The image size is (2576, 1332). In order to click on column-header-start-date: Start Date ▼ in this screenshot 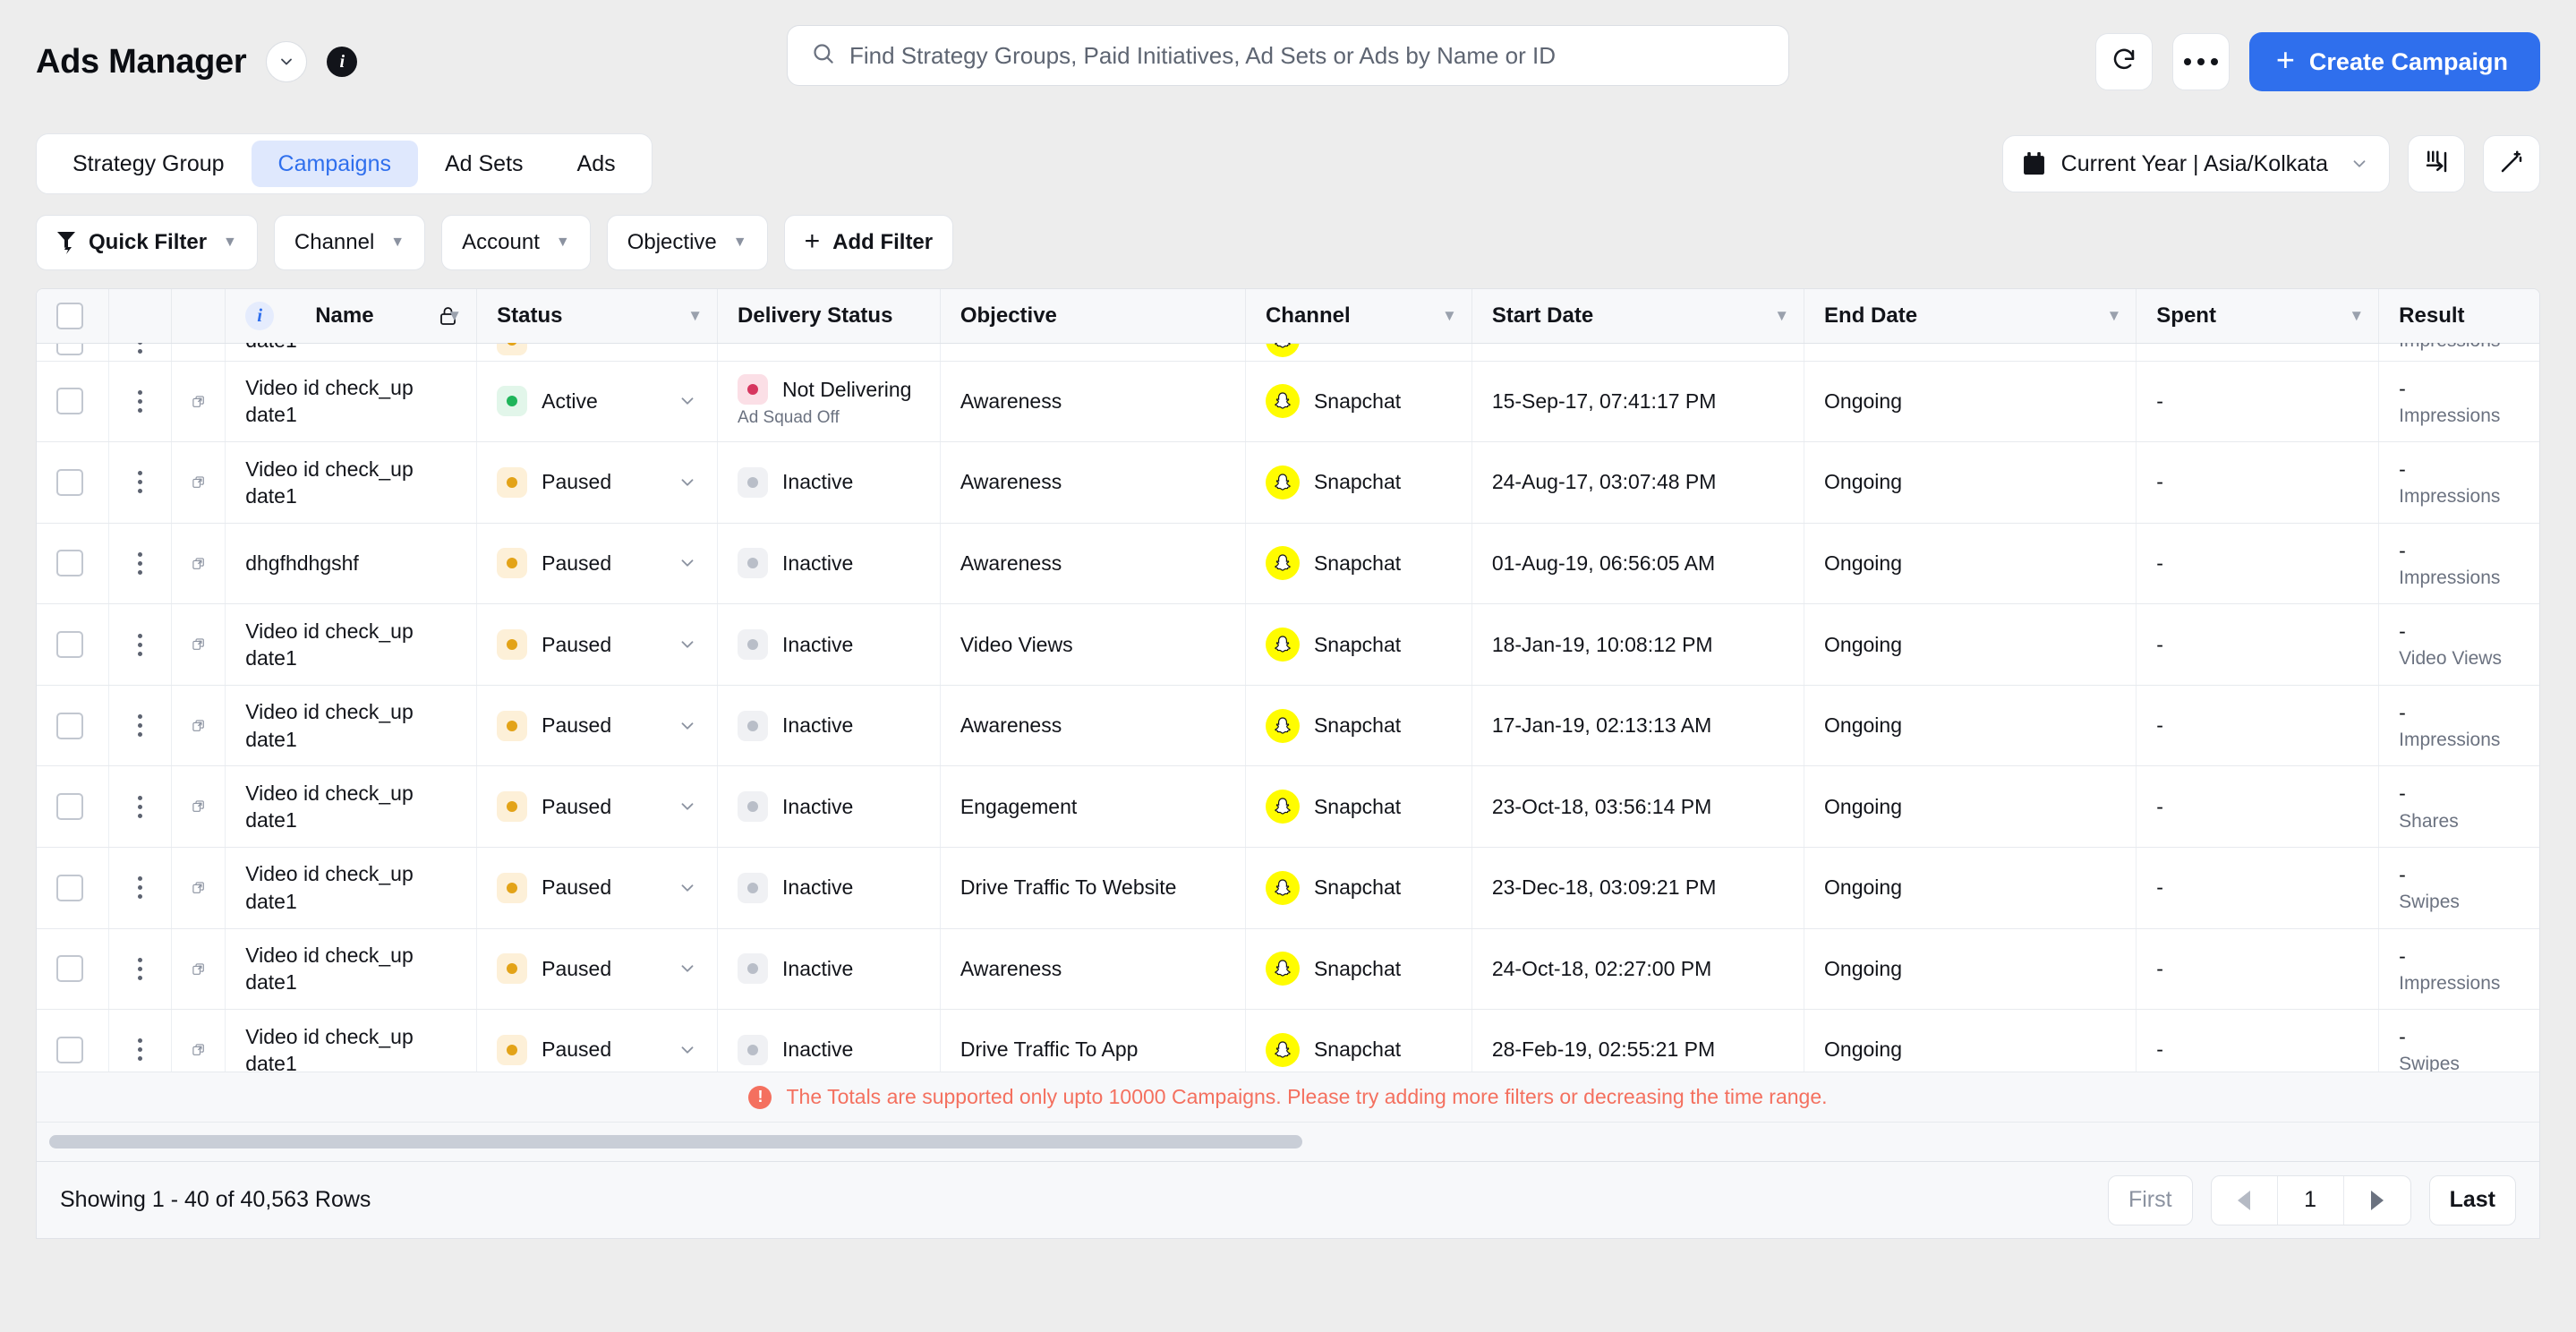, I will do `click(1638, 316)`.